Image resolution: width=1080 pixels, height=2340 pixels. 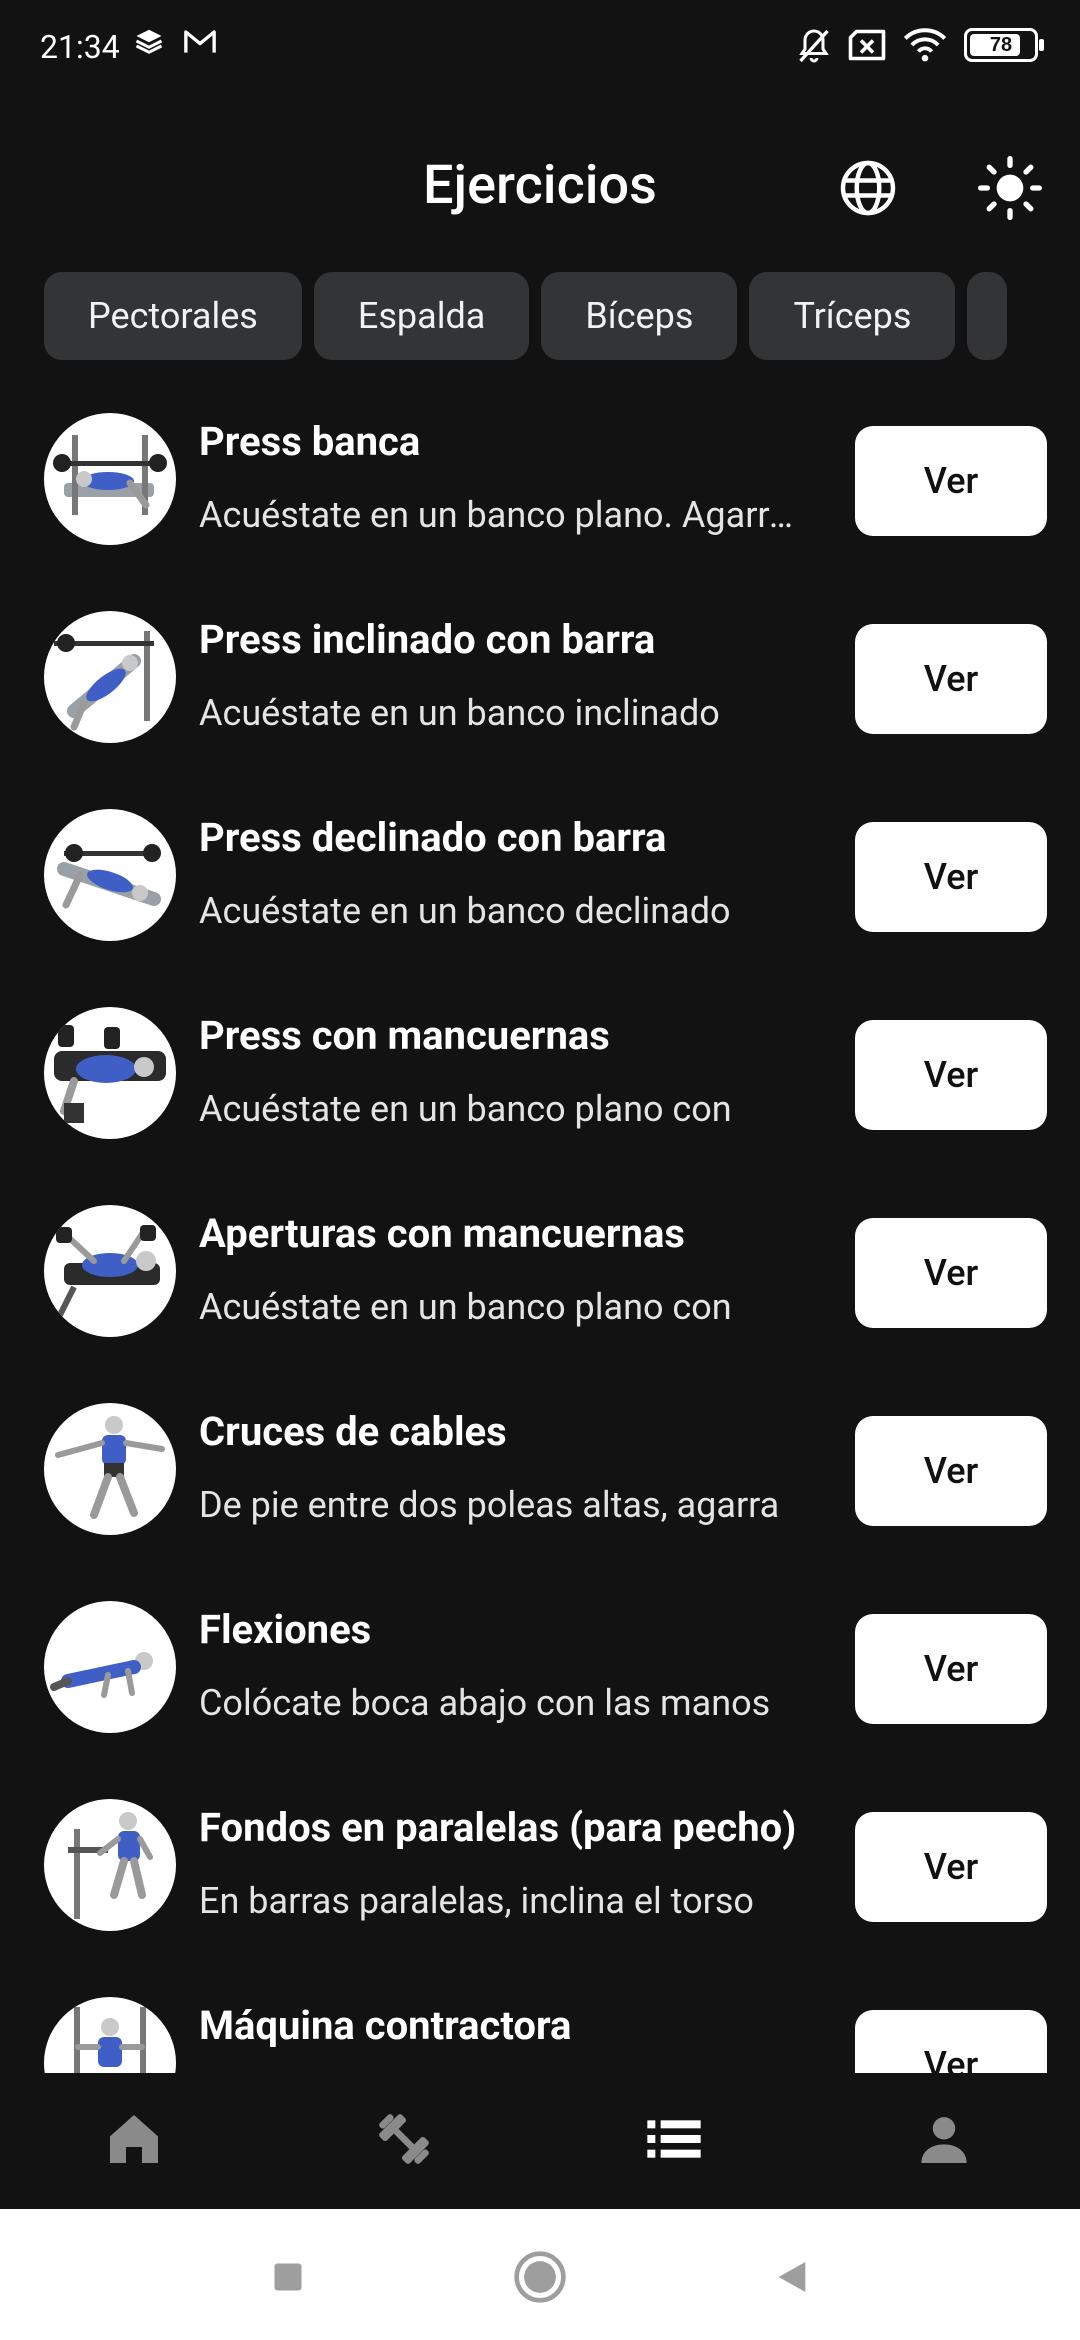 What do you see at coordinates (465, 911) in the screenshot?
I see `exercise-description: Acuéstate en un banco declinado` at bounding box center [465, 911].